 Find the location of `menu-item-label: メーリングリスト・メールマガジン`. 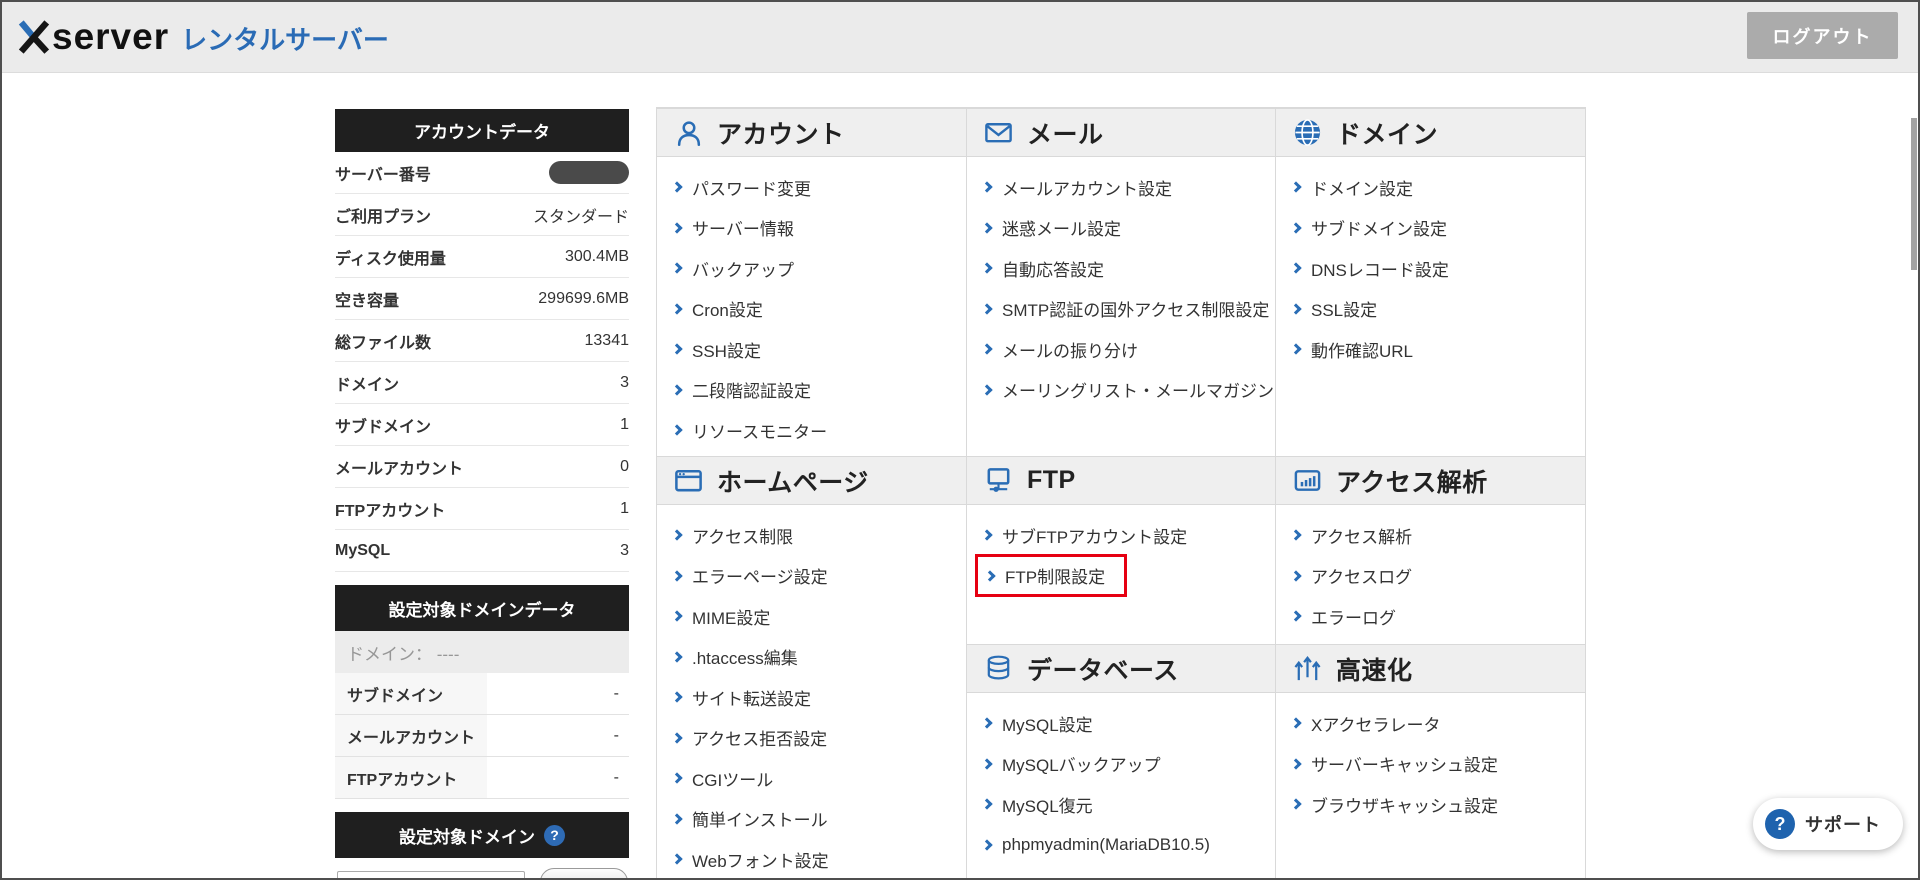

menu-item-label: メーリングリスト・メールマガジン is located at coordinates (1138, 392).